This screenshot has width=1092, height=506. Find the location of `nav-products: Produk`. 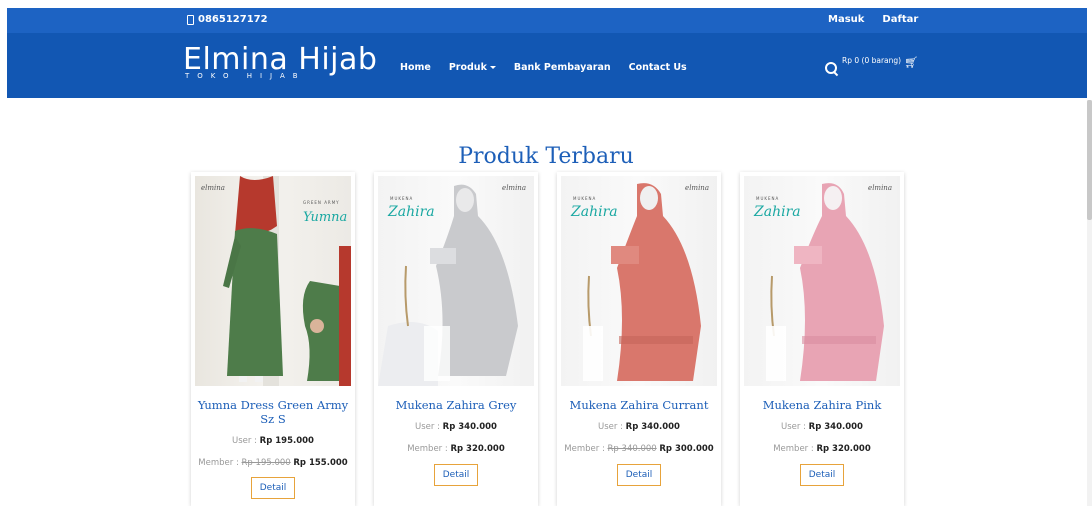

nav-products: Produk is located at coordinates (472, 67).